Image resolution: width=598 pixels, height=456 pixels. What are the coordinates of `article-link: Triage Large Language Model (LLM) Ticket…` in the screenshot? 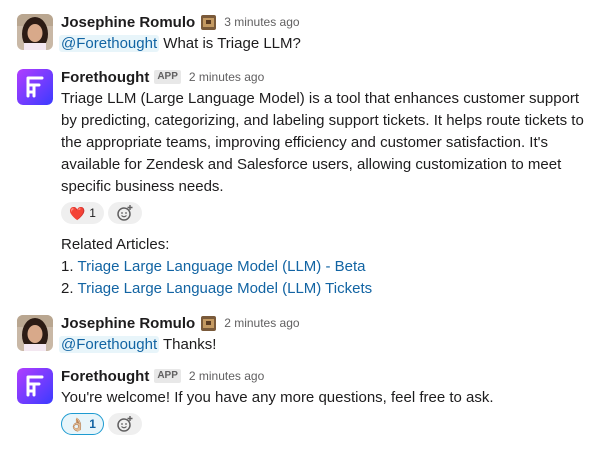 It's located at (225, 288).